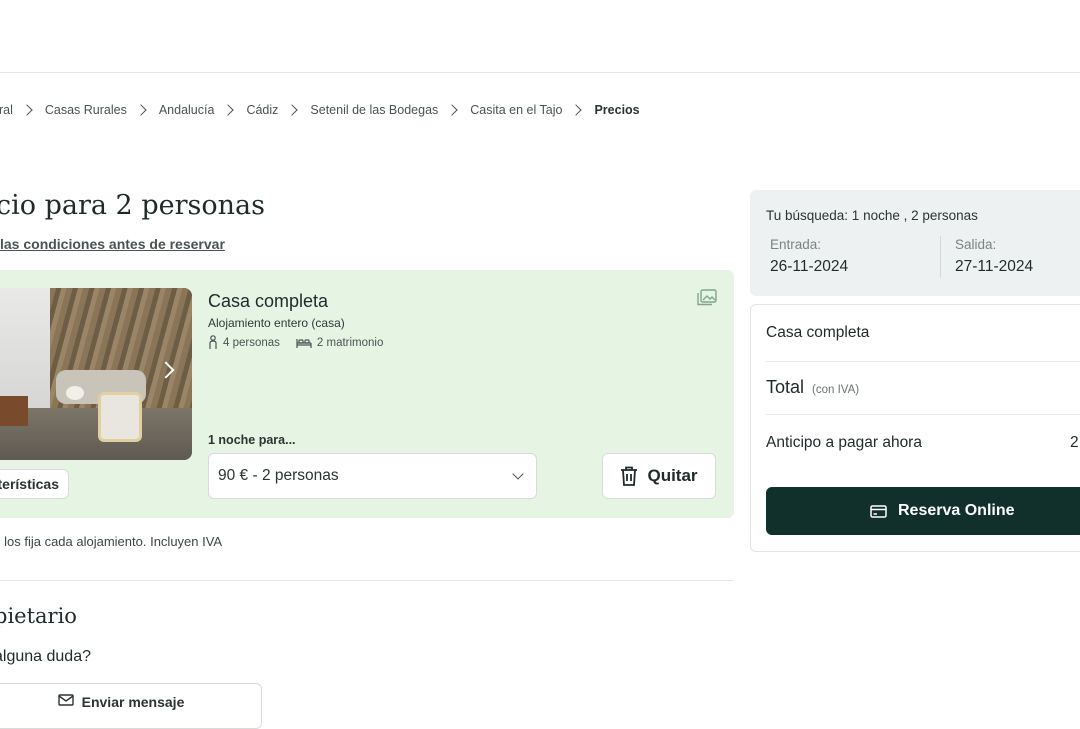  What do you see at coordinates (278, 475) in the screenshot?
I see `price-option-value: 90 € - 2 personas` at bounding box center [278, 475].